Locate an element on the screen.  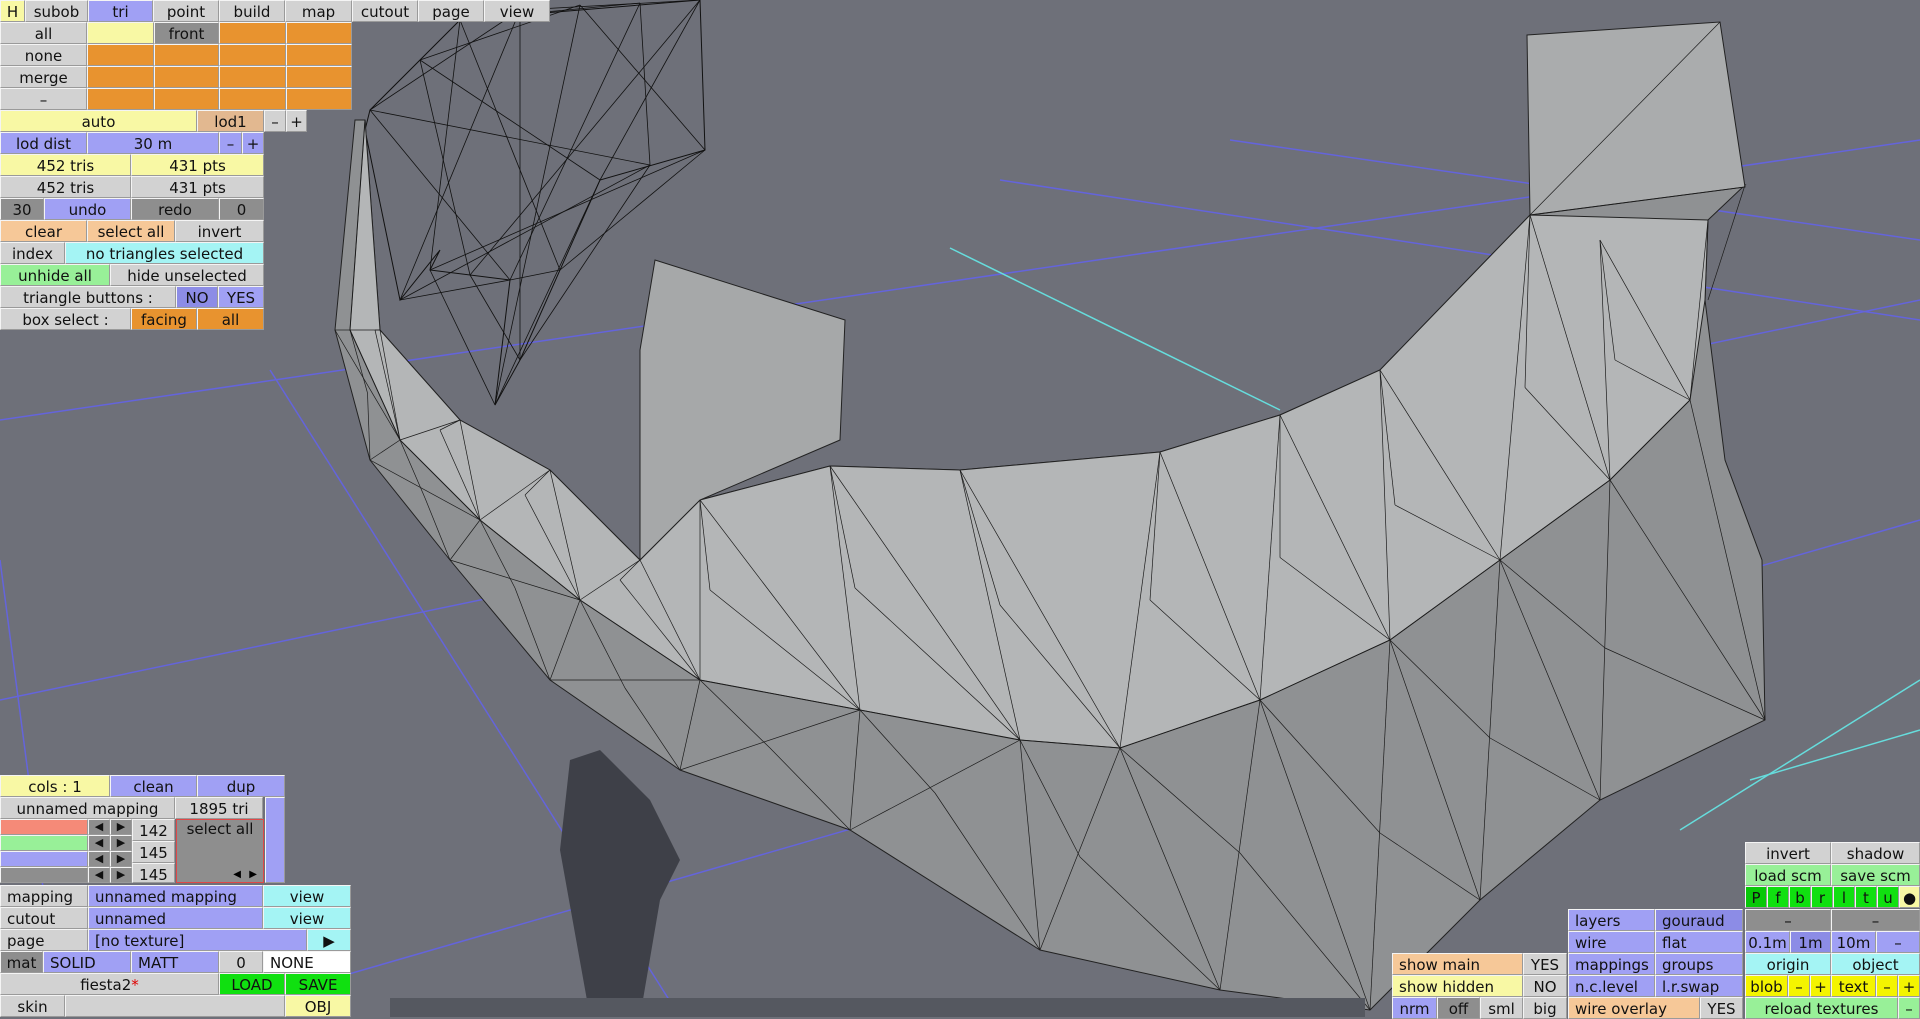
alpha-slider is located at coordinates (44, 875).